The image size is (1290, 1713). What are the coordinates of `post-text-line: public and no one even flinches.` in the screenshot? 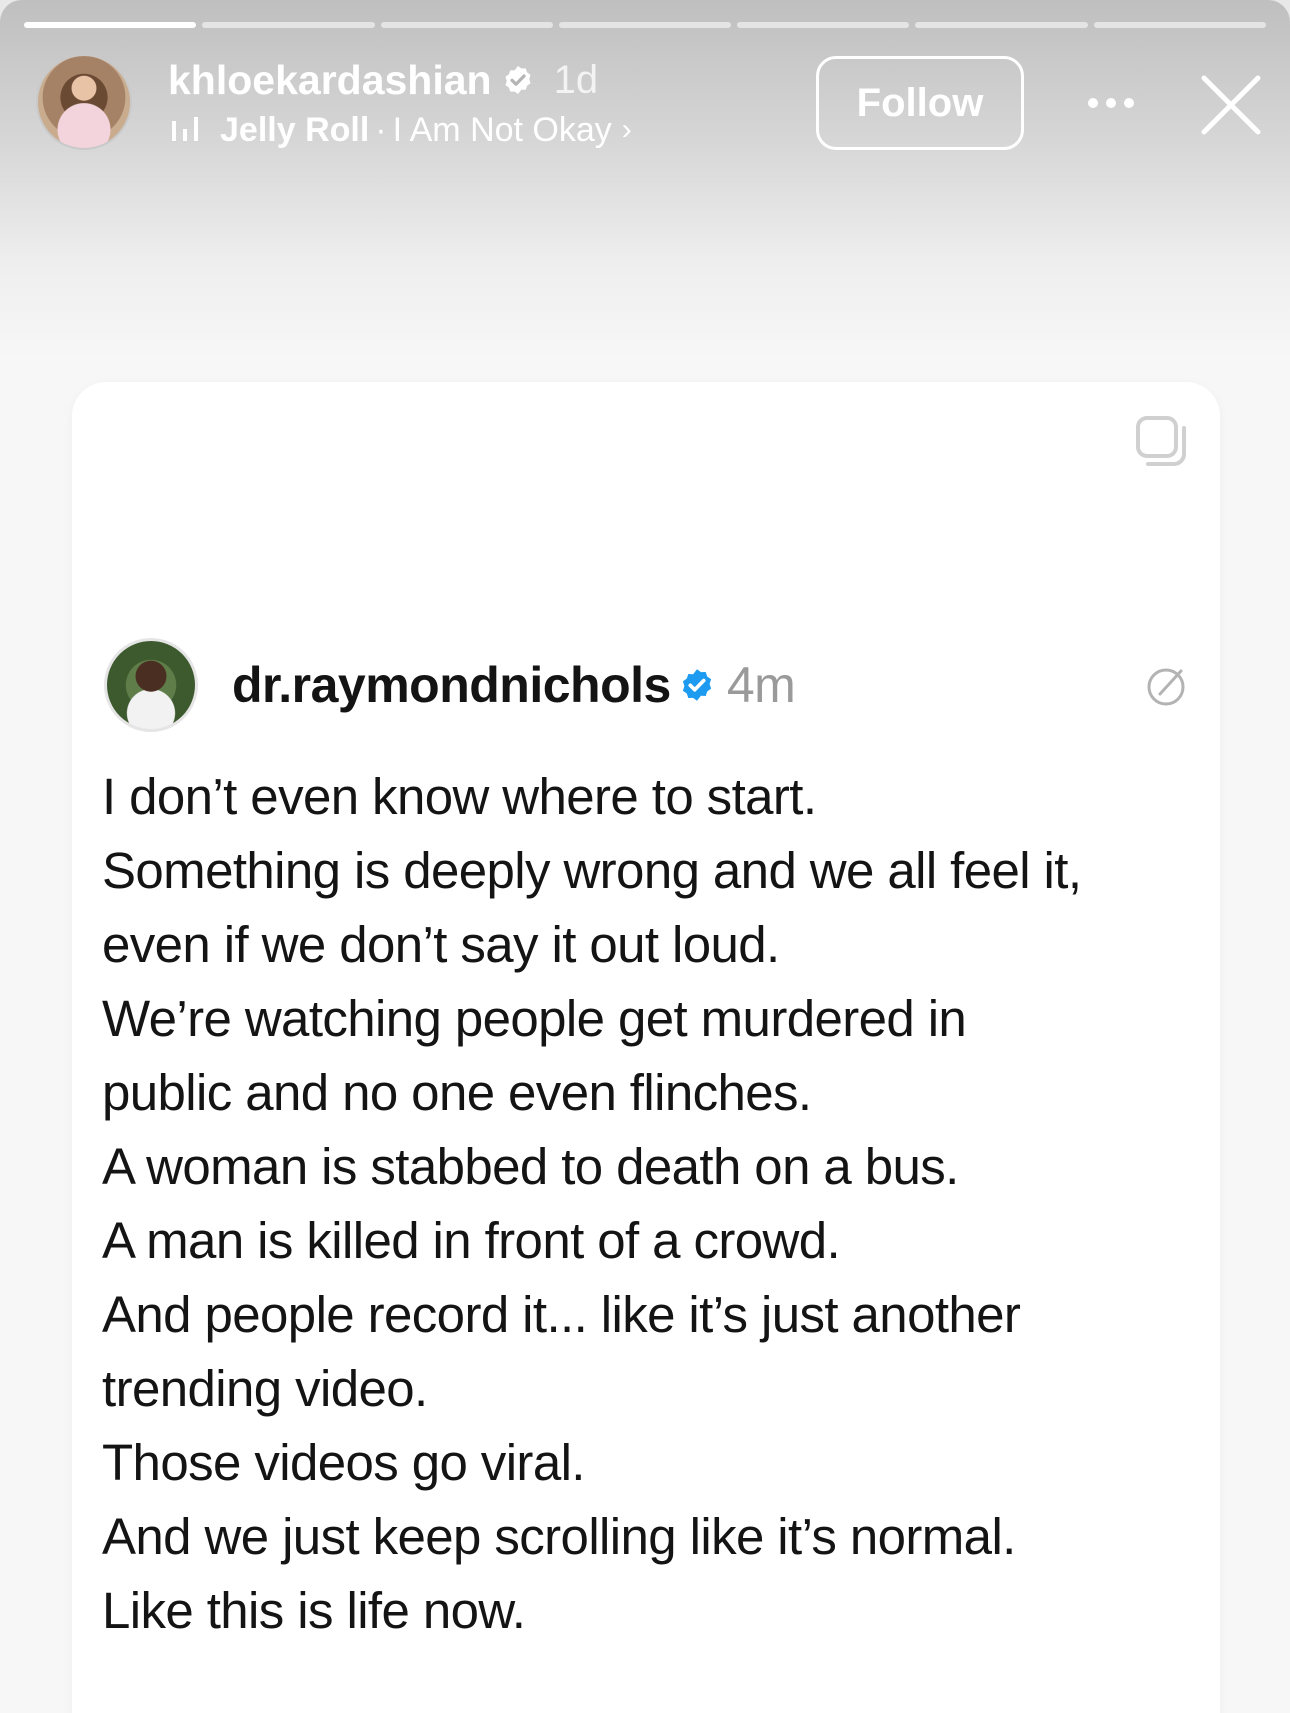 It's located at (457, 1092).